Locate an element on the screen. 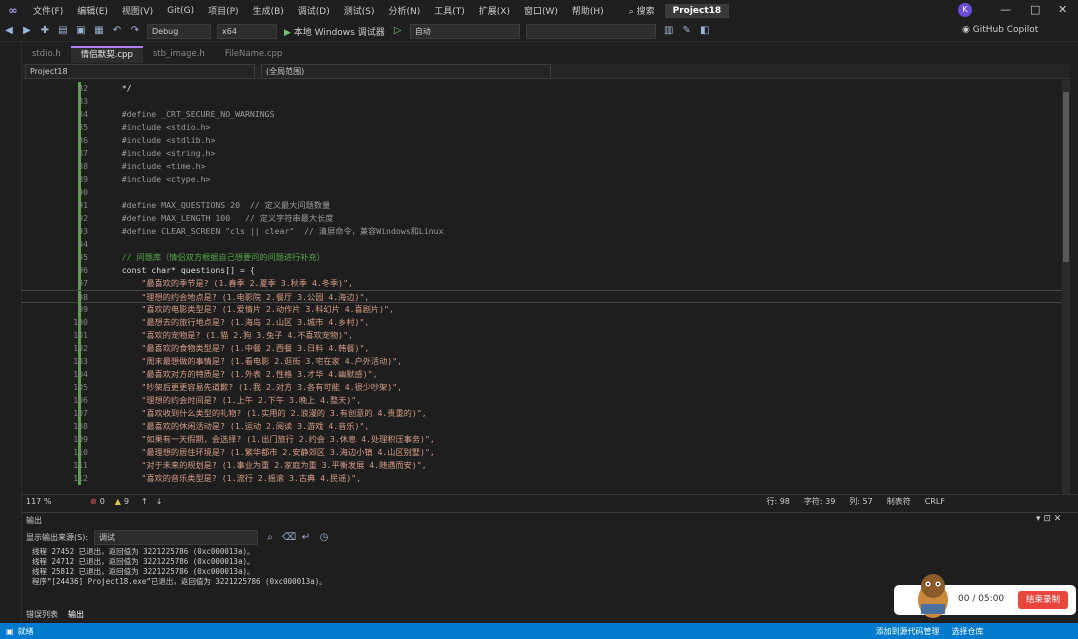 This screenshot has width=1078, height=639. code-line: 83 is located at coordinates (542, 101).